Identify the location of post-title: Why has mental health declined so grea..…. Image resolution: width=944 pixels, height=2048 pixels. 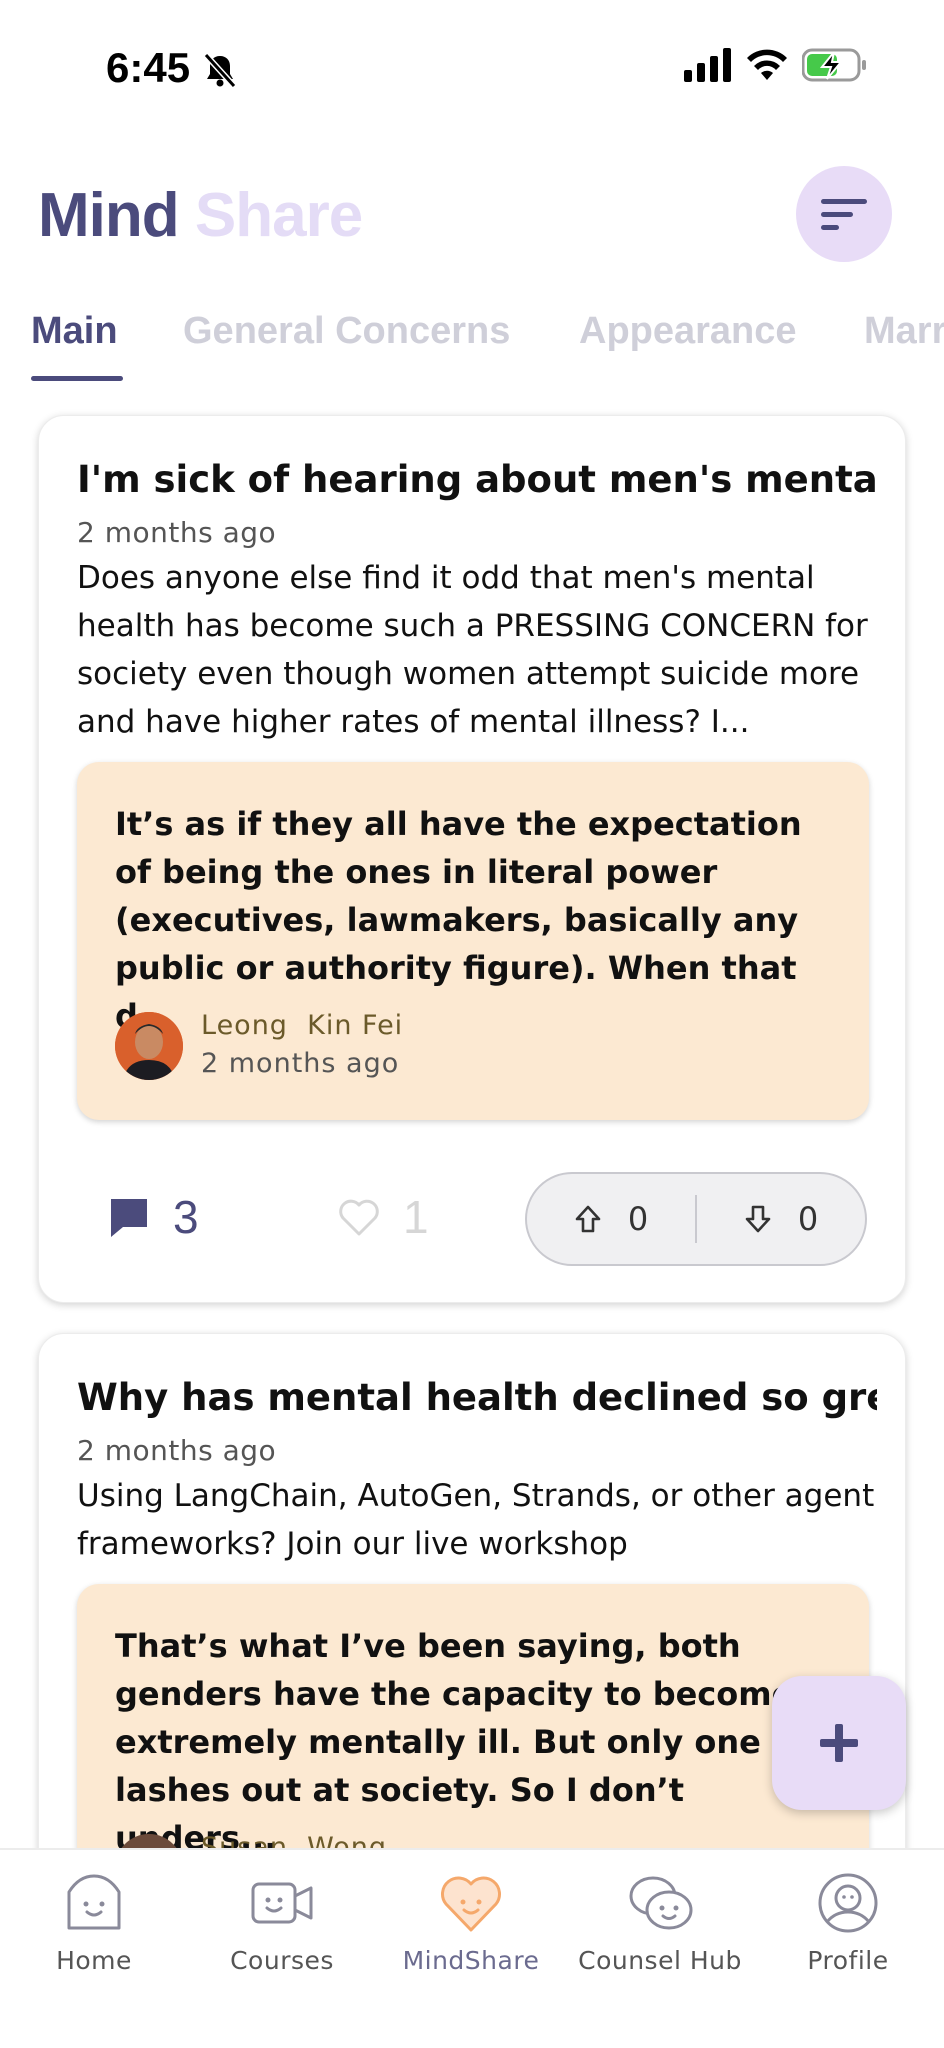
(477, 1397).